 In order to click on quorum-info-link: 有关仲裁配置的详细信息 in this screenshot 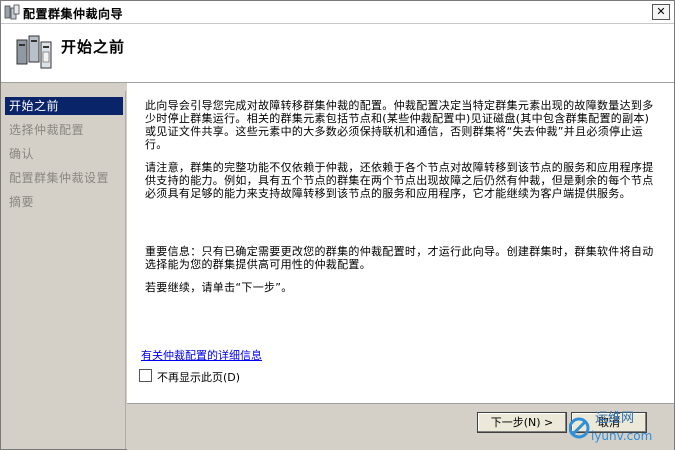, I will do `click(201, 355)`.